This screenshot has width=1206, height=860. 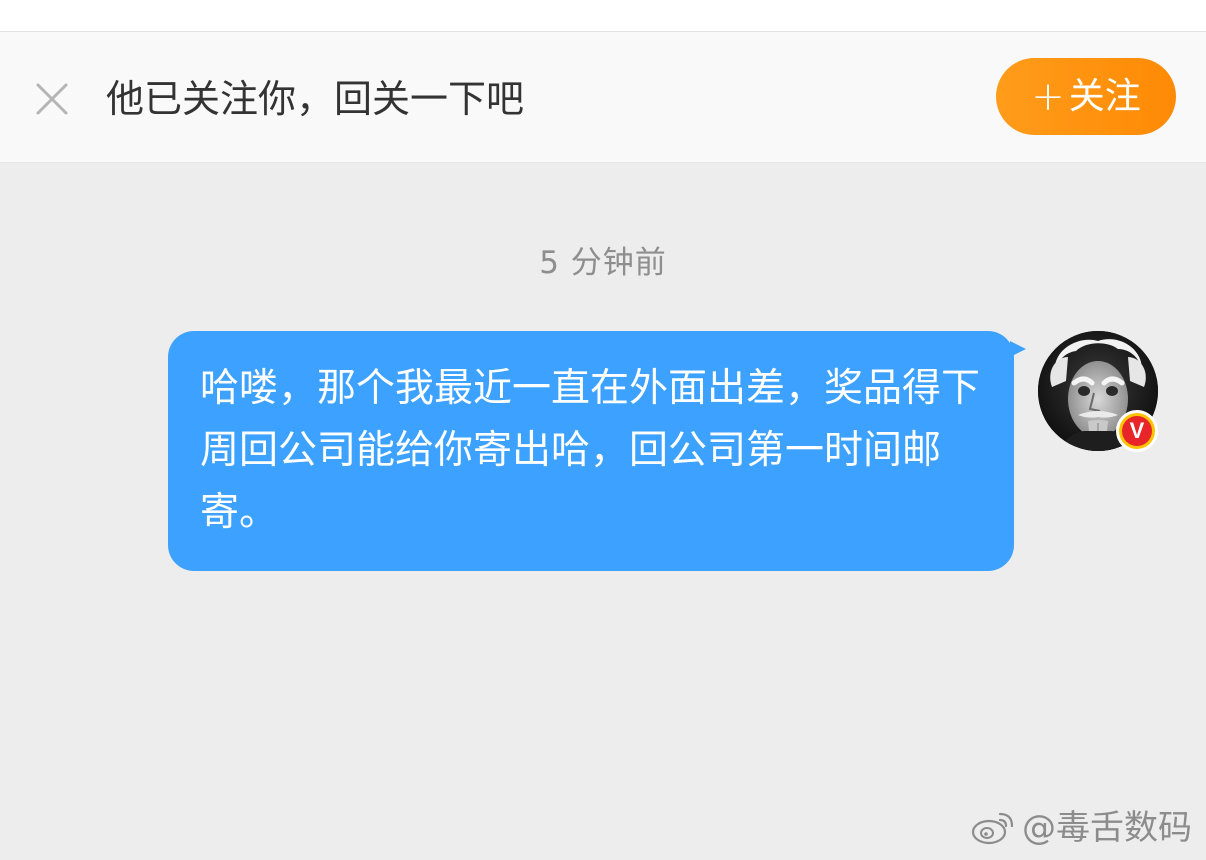 I want to click on watermark-handle: @毒舌数码, so click(x=1107, y=828).